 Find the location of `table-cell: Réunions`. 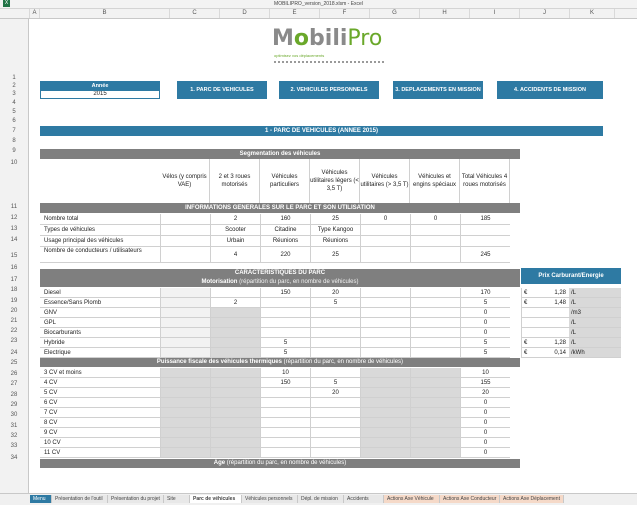

table-cell: Réunions is located at coordinates (285, 241).